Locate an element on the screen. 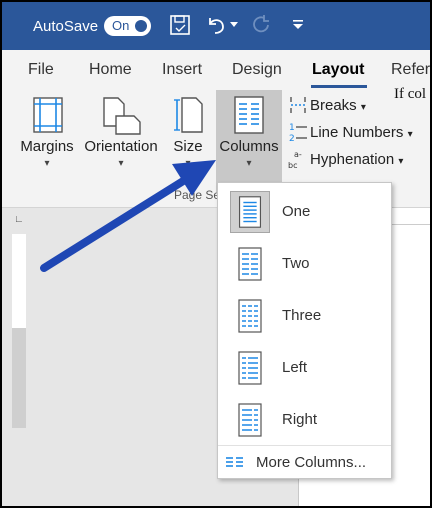 The height and width of the screenshot is (508, 432). columns-option-two: Two is located at coordinates (304, 263).